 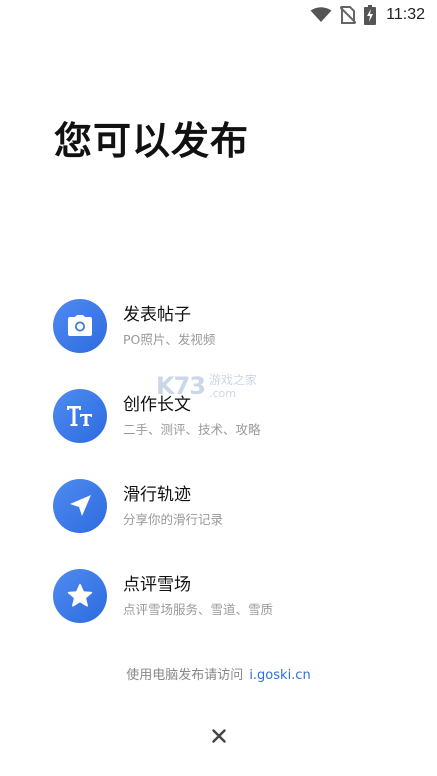 What do you see at coordinates (80, 416) in the screenshot?
I see `text-format-icon` at bounding box center [80, 416].